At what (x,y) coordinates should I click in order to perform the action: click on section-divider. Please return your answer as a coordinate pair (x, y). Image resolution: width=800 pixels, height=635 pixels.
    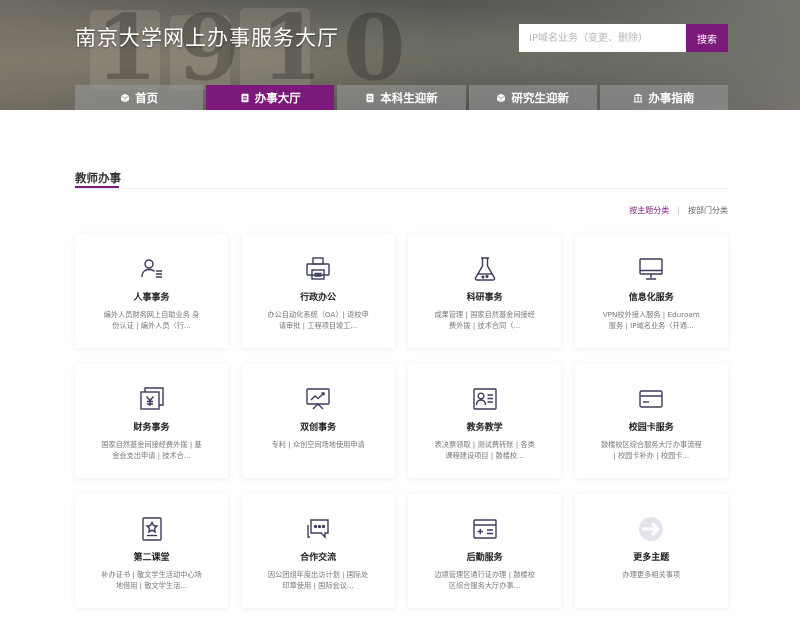
    Looking at the image, I should click on (401, 188).